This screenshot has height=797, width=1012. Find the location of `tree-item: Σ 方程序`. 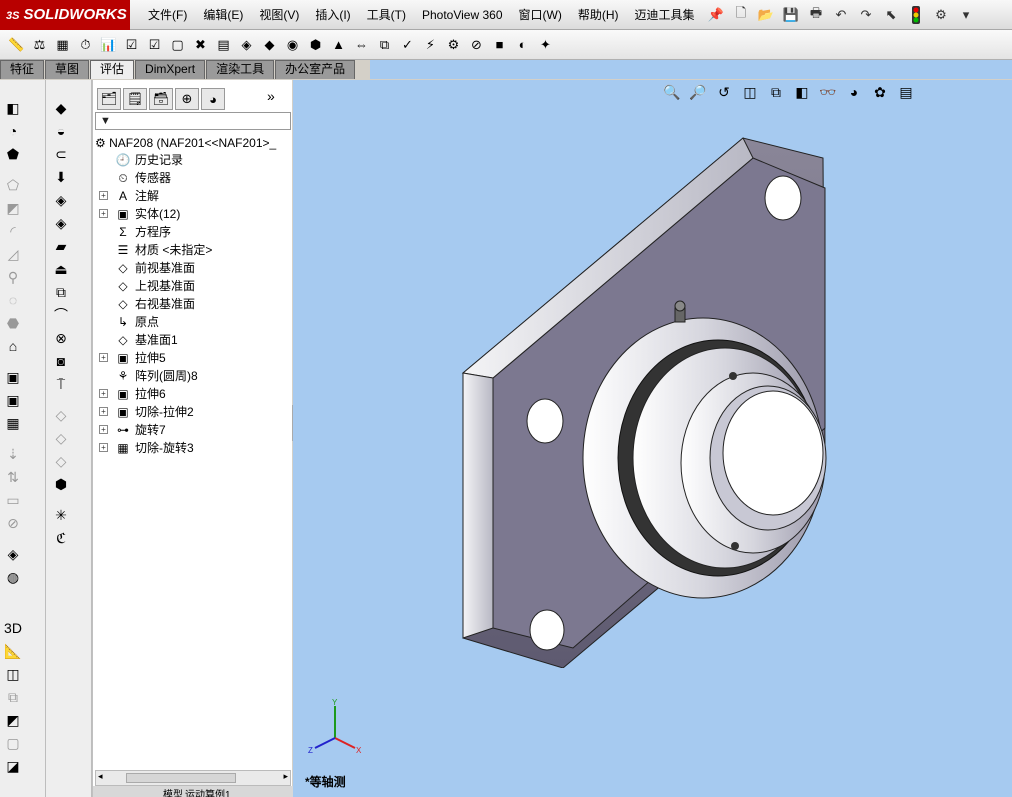

tree-item: Σ 方程序 is located at coordinates (193, 232).